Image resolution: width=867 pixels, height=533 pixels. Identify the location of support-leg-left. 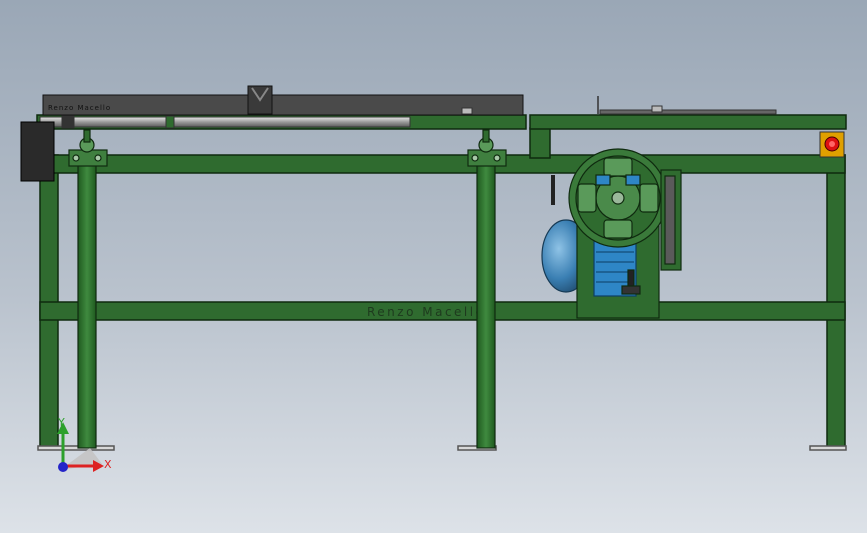
(88, 289).